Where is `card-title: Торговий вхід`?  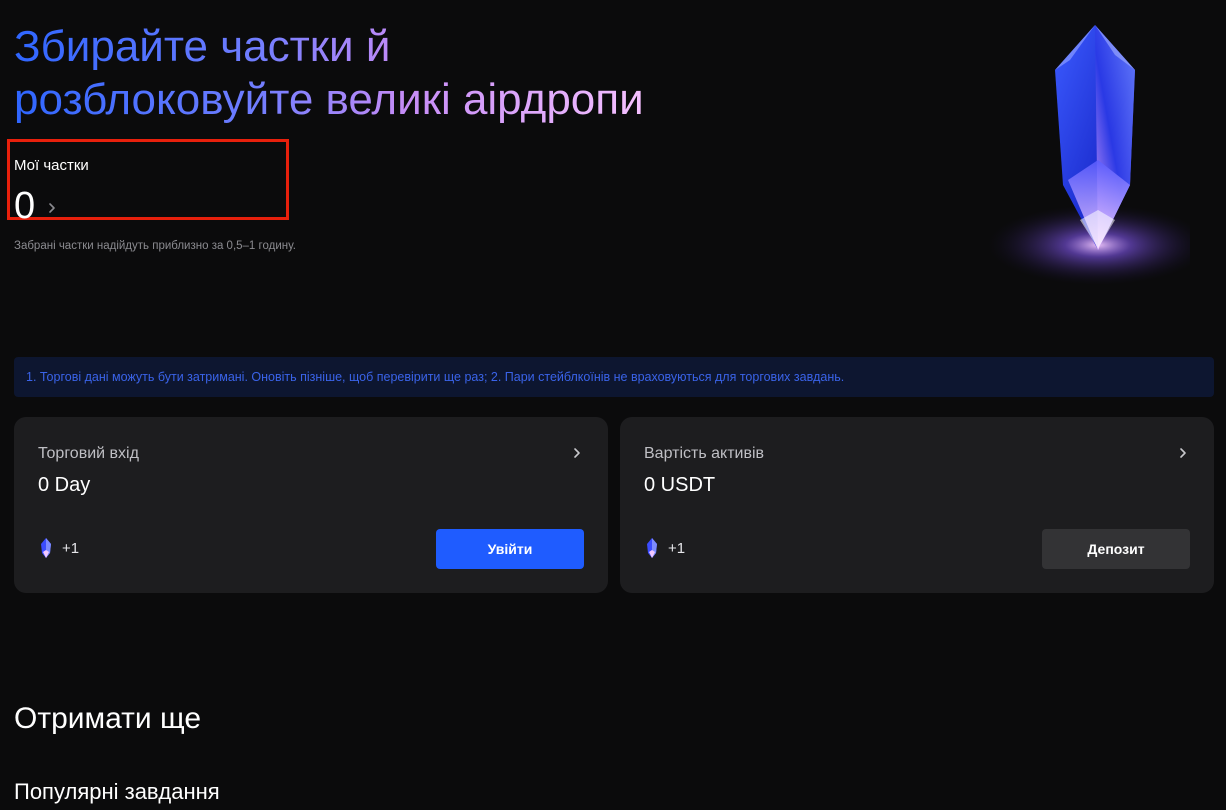
card-title: Торговий вхід is located at coordinates (88, 453).